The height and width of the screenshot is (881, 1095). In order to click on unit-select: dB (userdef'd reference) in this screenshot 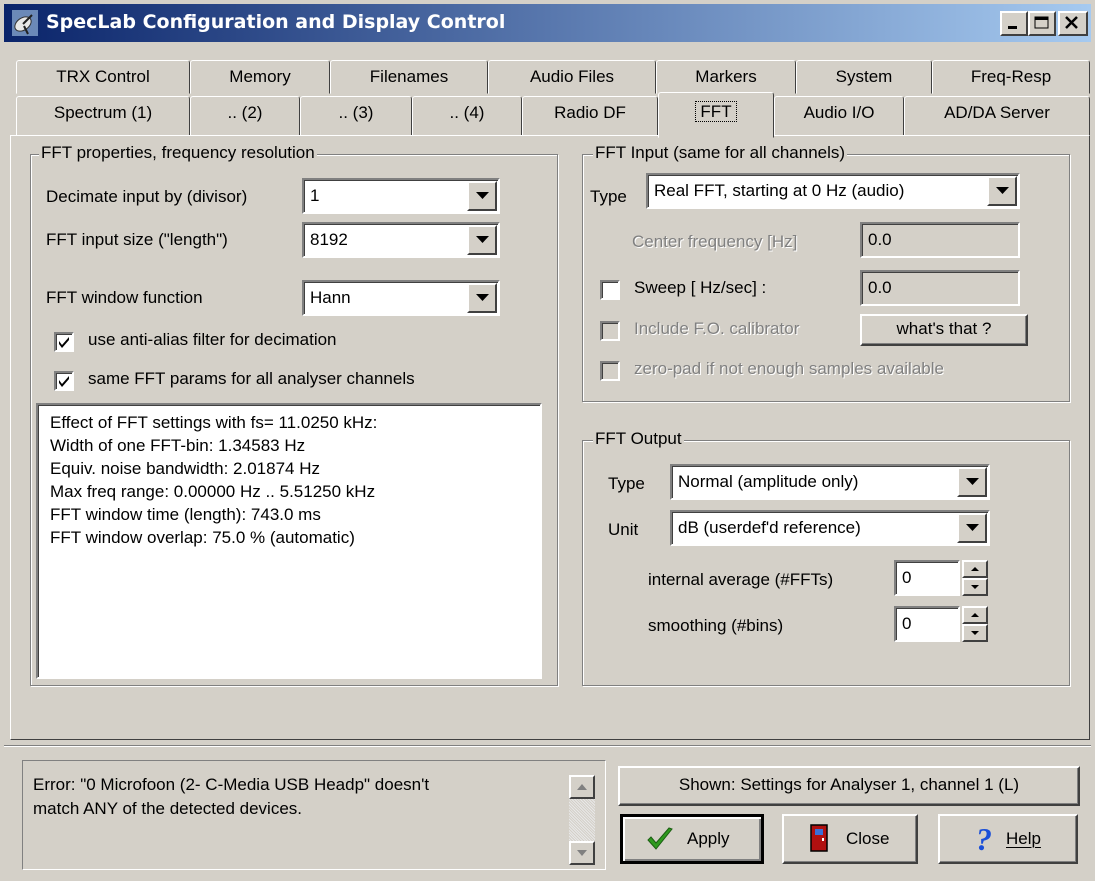, I will do `click(830, 528)`.